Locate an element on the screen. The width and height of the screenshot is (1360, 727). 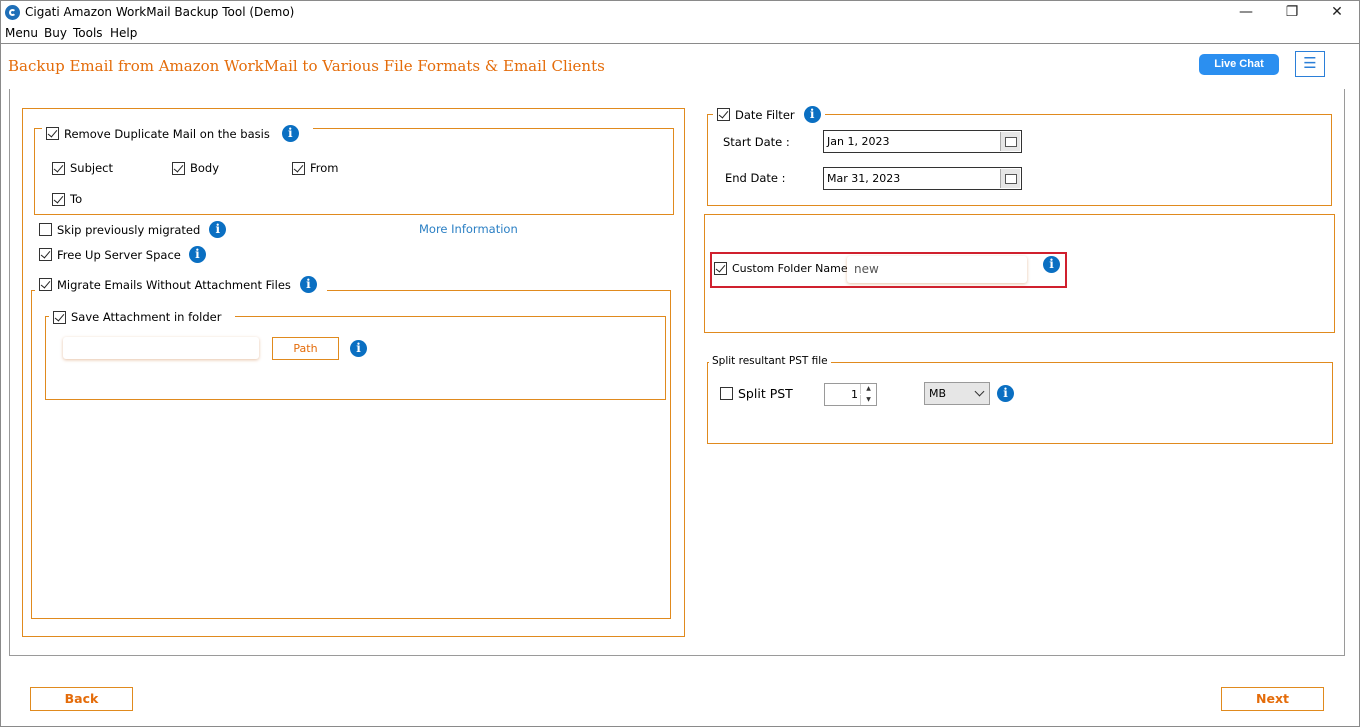
split-pst-group is located at coordinates (1020, 403).